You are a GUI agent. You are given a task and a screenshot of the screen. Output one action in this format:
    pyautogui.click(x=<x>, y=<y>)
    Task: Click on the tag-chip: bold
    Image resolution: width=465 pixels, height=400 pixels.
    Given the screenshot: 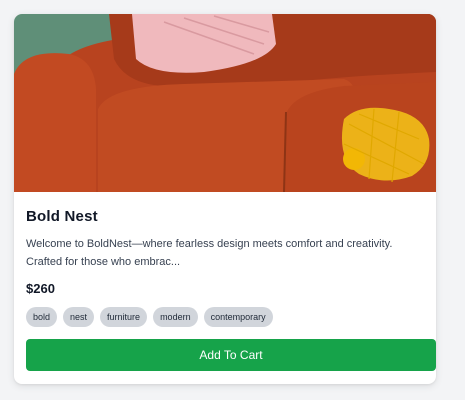 What is the action you would take?
    pyautogui.click(x=42, y=317)
    